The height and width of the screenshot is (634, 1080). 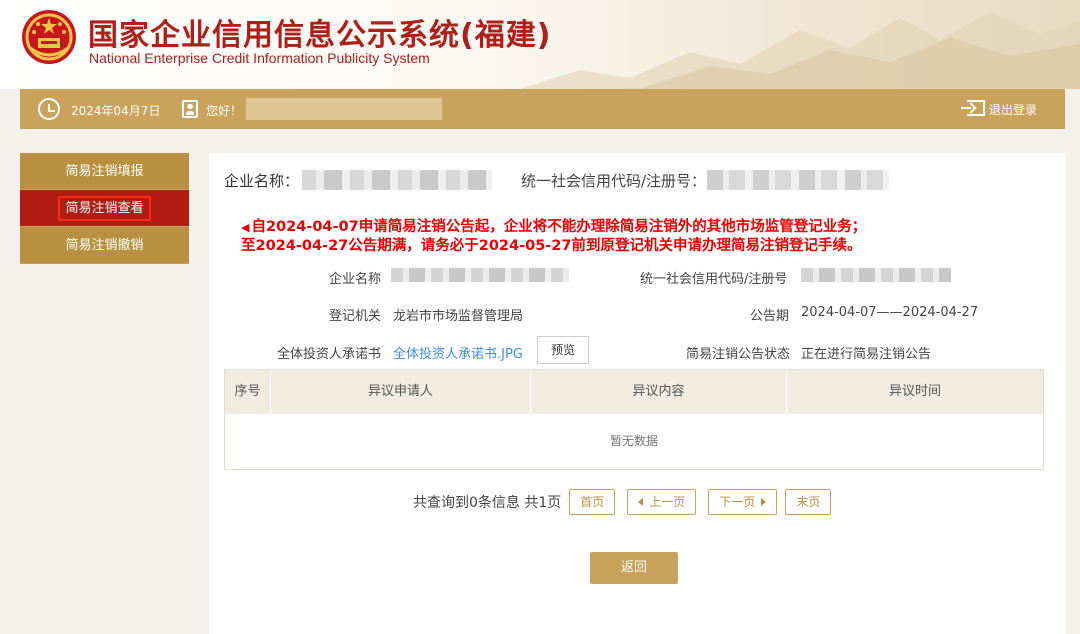 I want to click on greeting-text: 您好！, so click(x=224, y=111).